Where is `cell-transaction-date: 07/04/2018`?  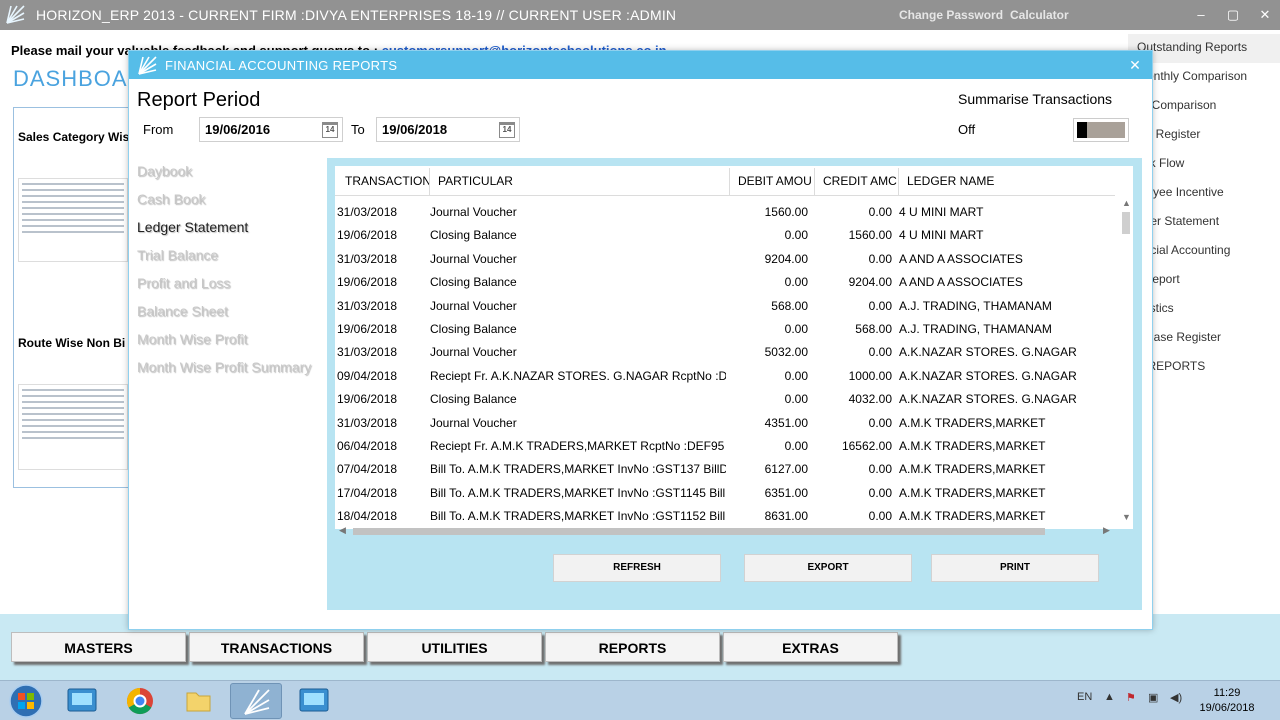
cell-transaction-date: 07/04/2018 is located at coordinates (367, 469).